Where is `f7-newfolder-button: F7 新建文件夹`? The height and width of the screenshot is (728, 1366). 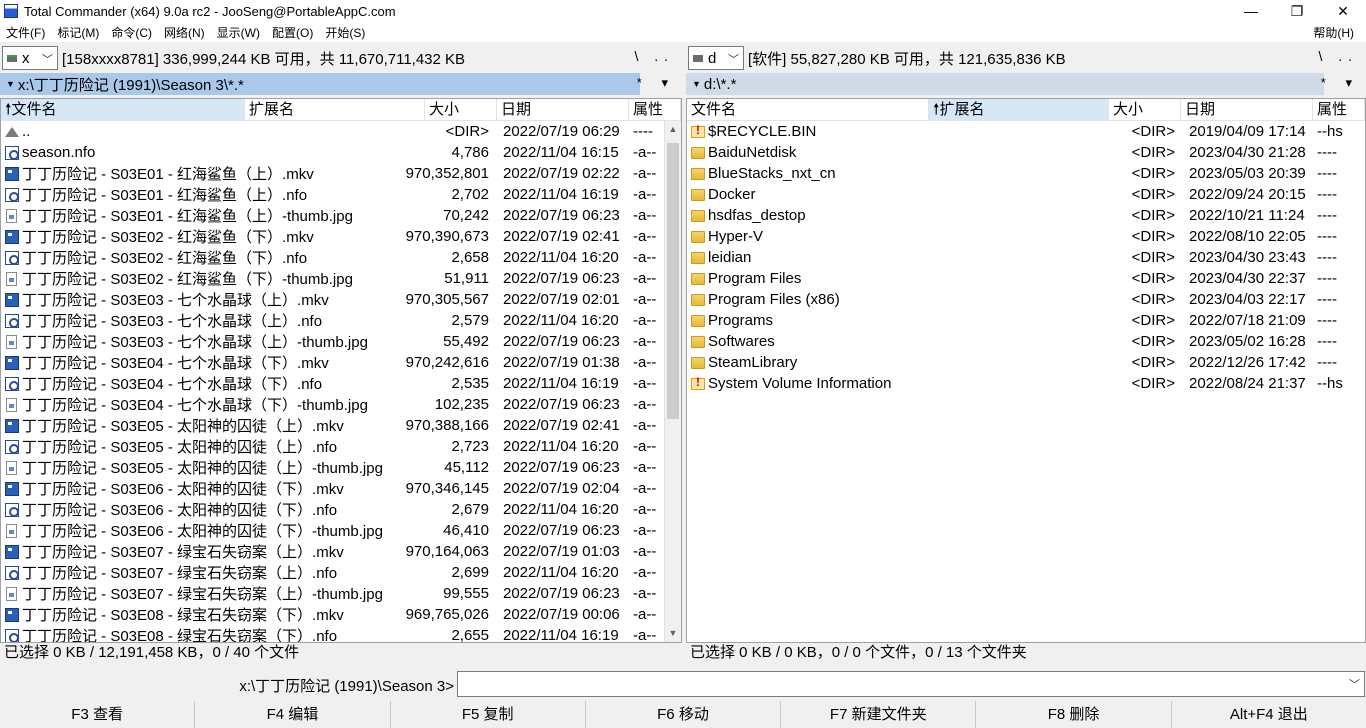 f7-newfolder-button: F7 新建文件夹 is located at coordinates (879, 714).